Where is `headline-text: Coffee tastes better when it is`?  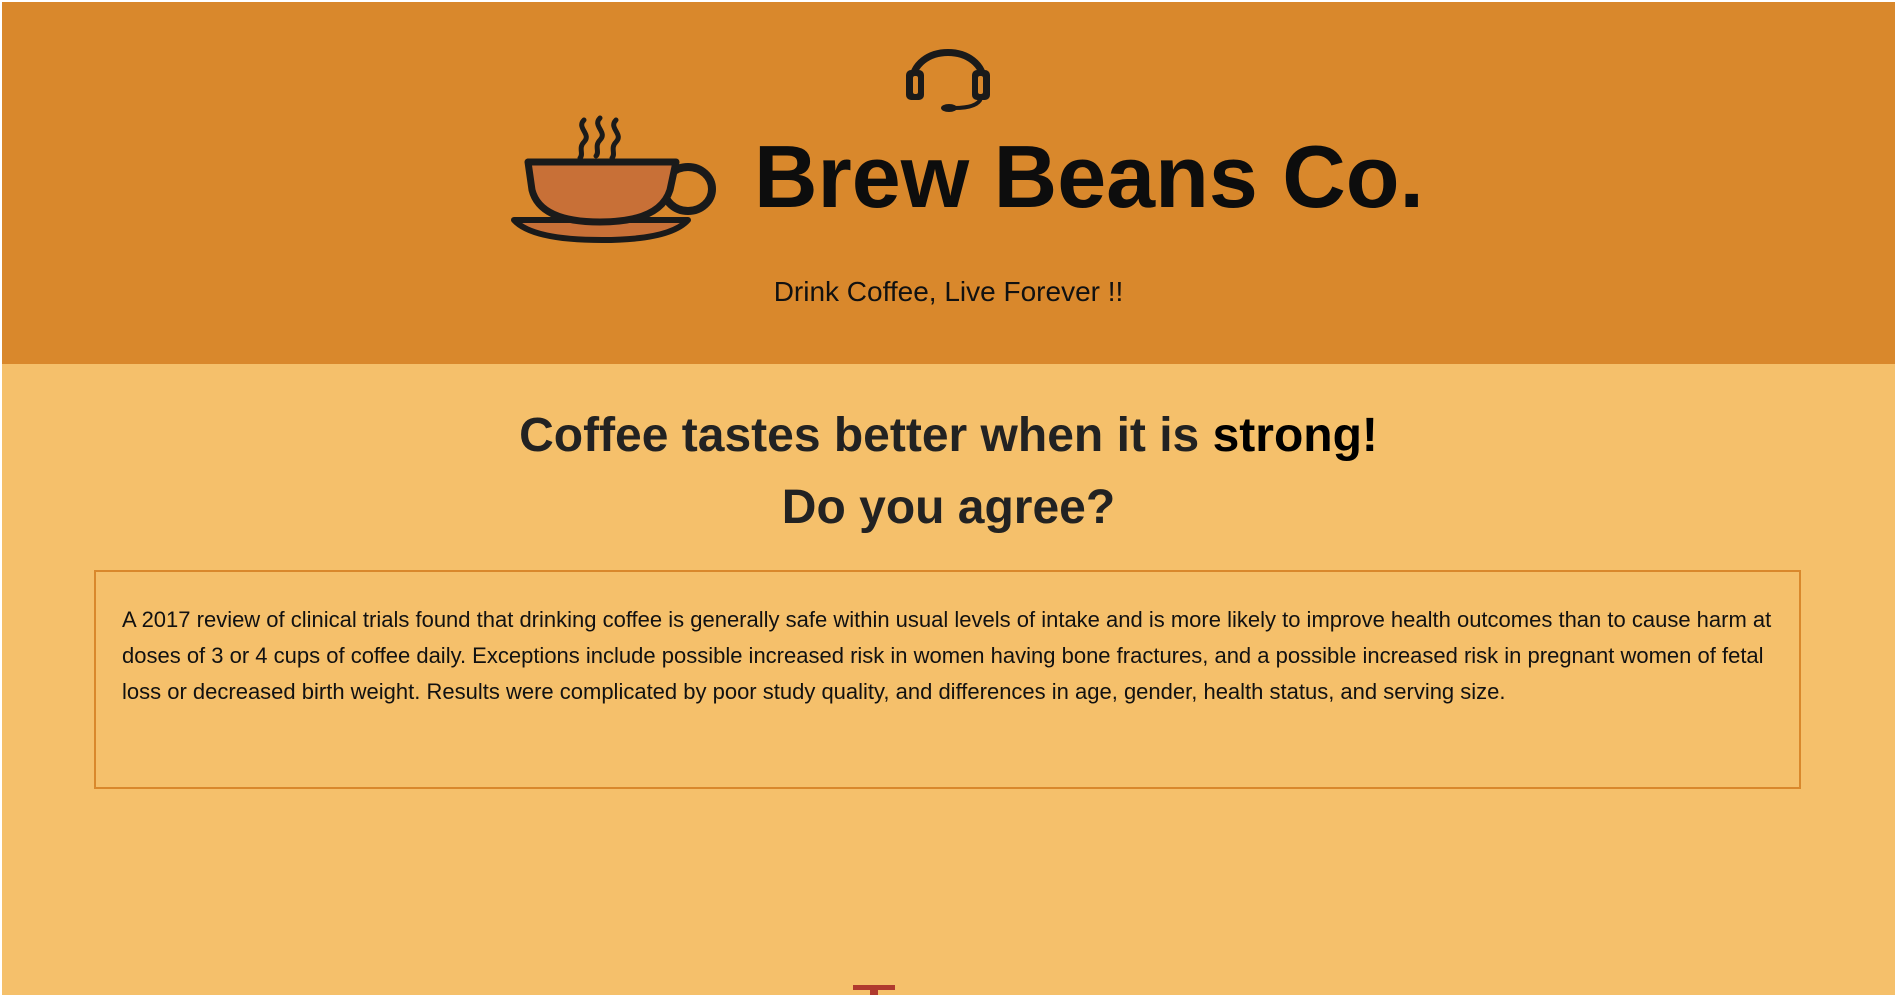
headline-text: Coffee tastes better when it is is located at coordinates (866, 435).